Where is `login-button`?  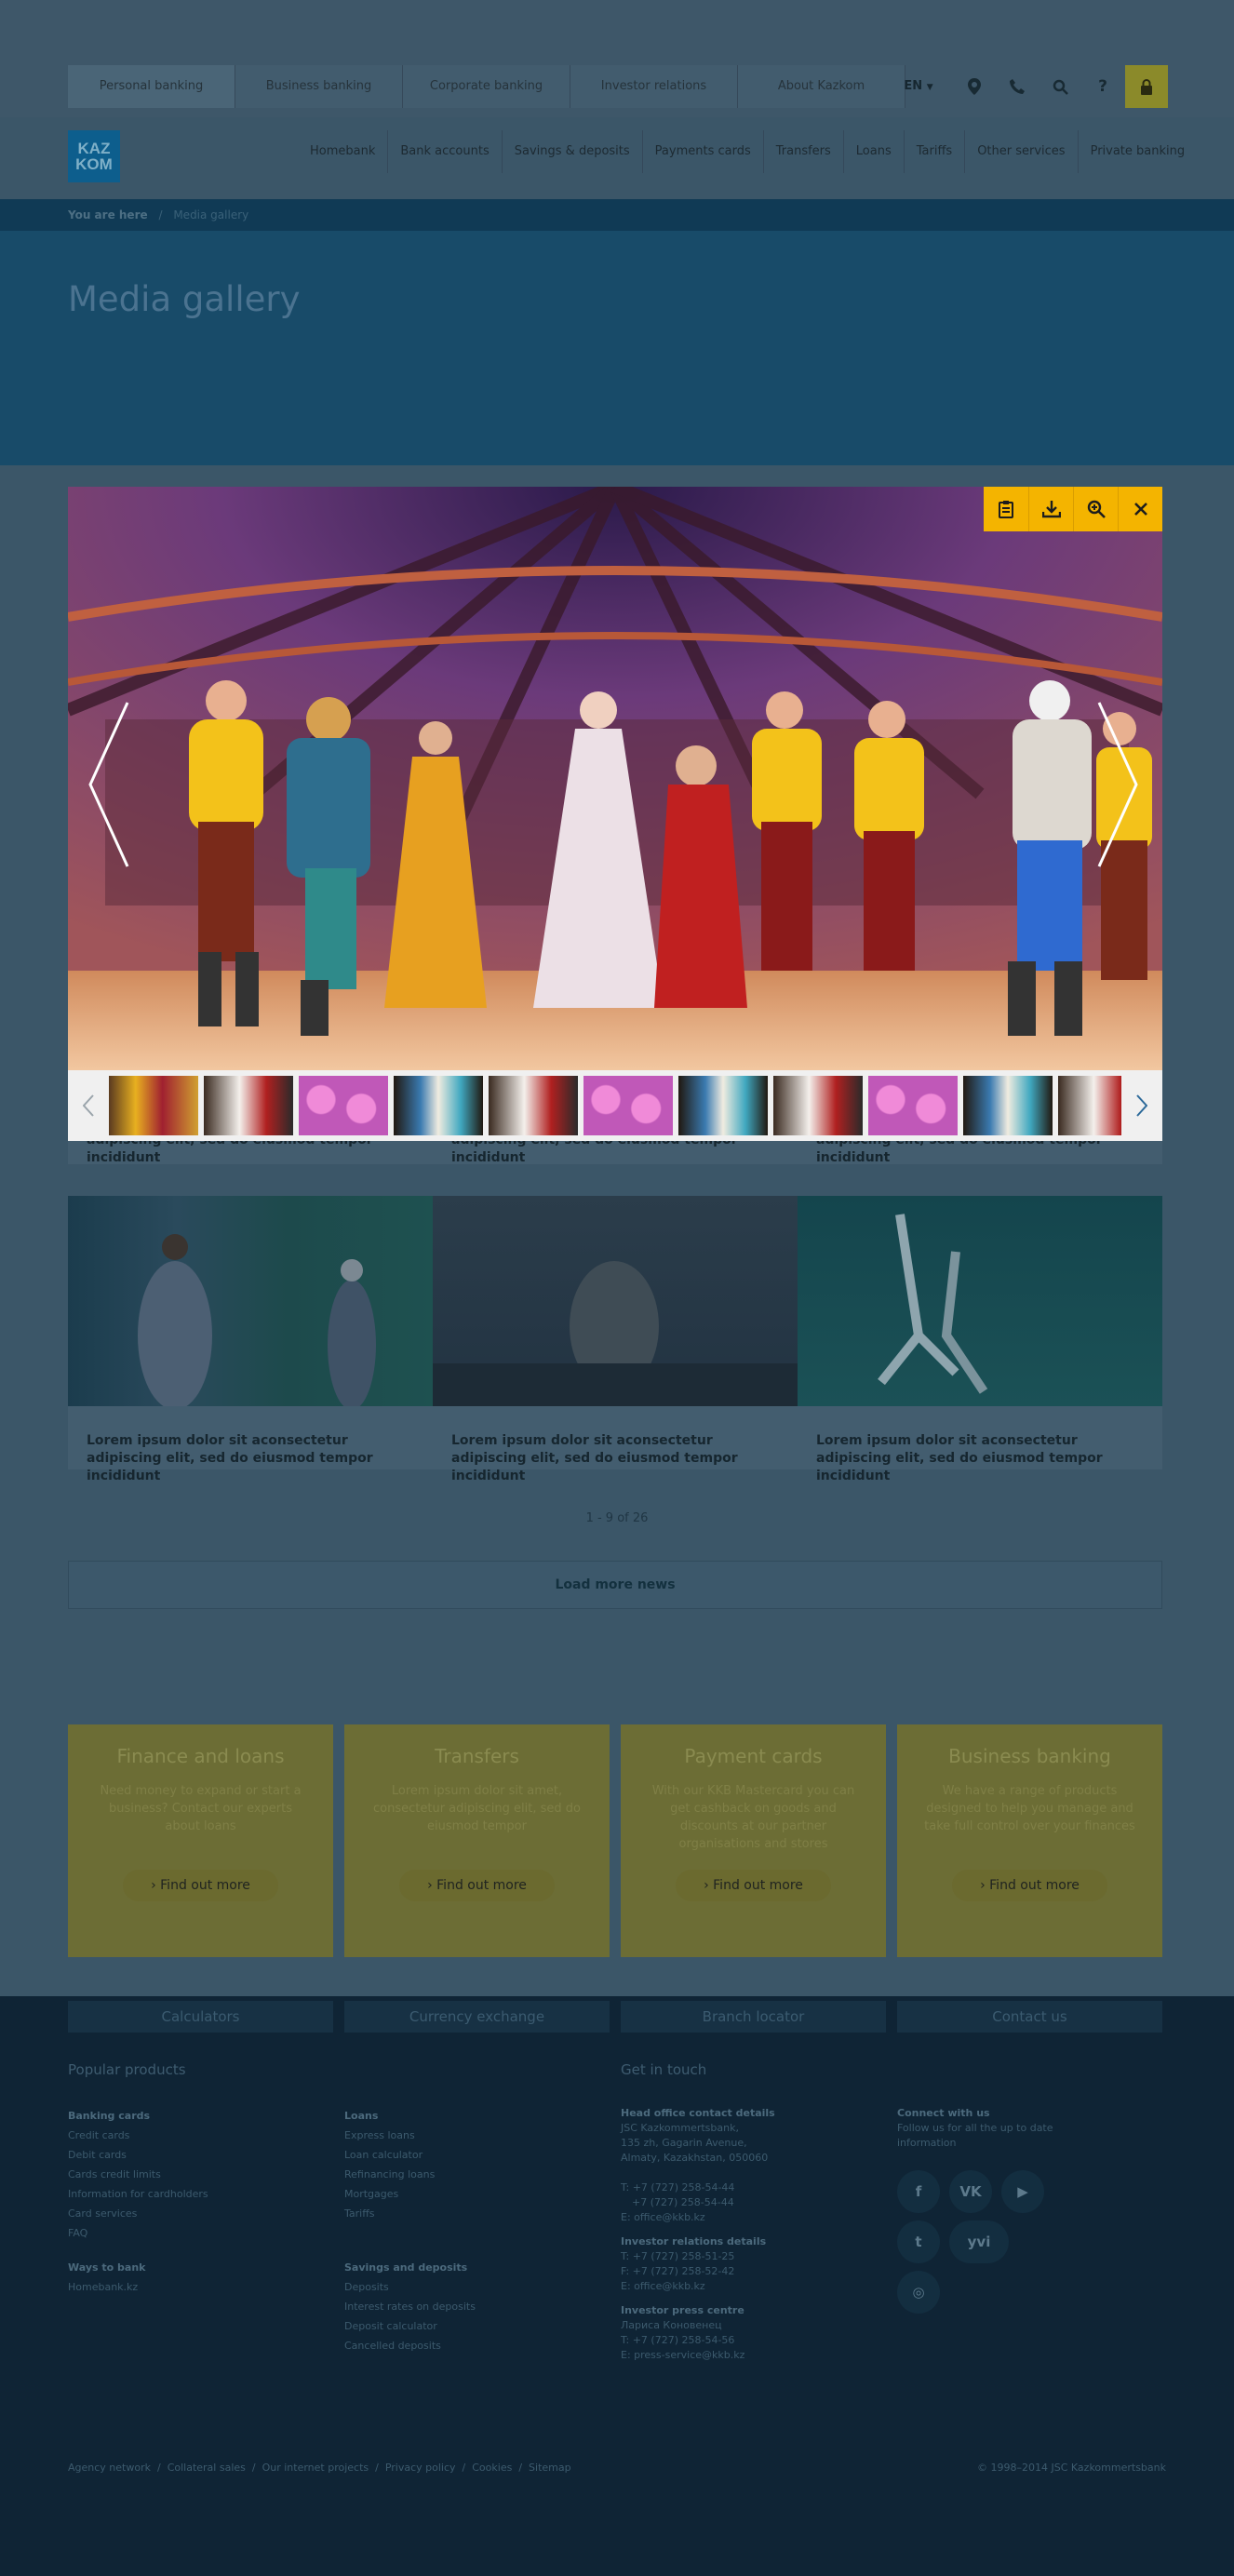 login-button is located at coordinates (1146, 86).